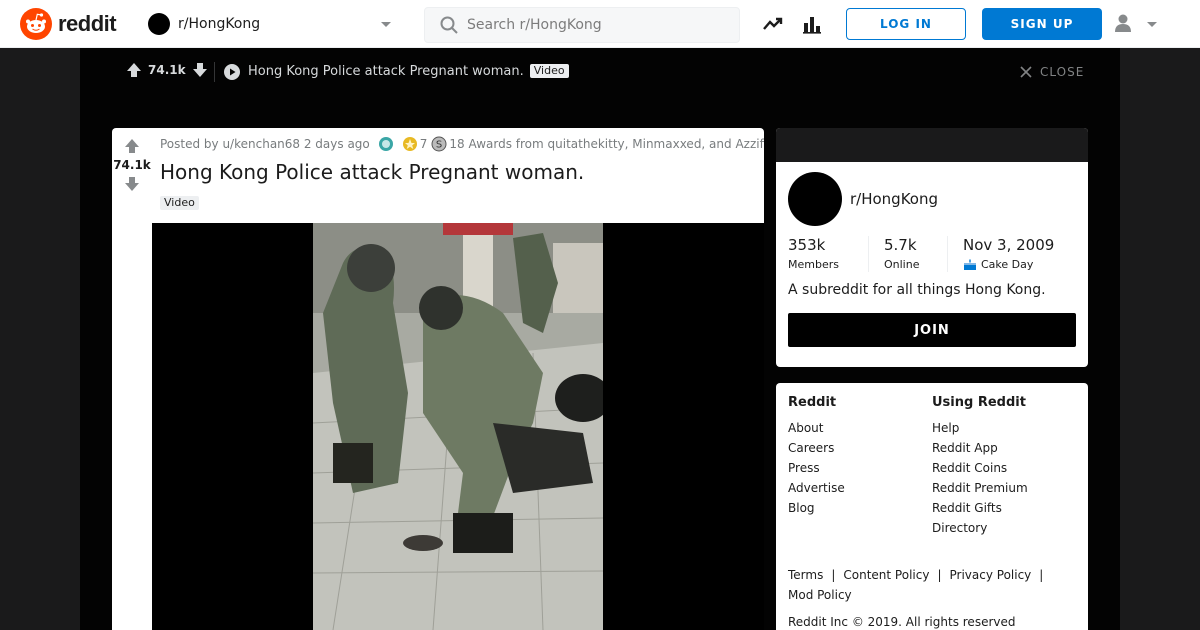 This screenshot has height=630, width=1200. Describe the element at coordinates (449, 25) in the screenshot. I see `search-icon` at that location.